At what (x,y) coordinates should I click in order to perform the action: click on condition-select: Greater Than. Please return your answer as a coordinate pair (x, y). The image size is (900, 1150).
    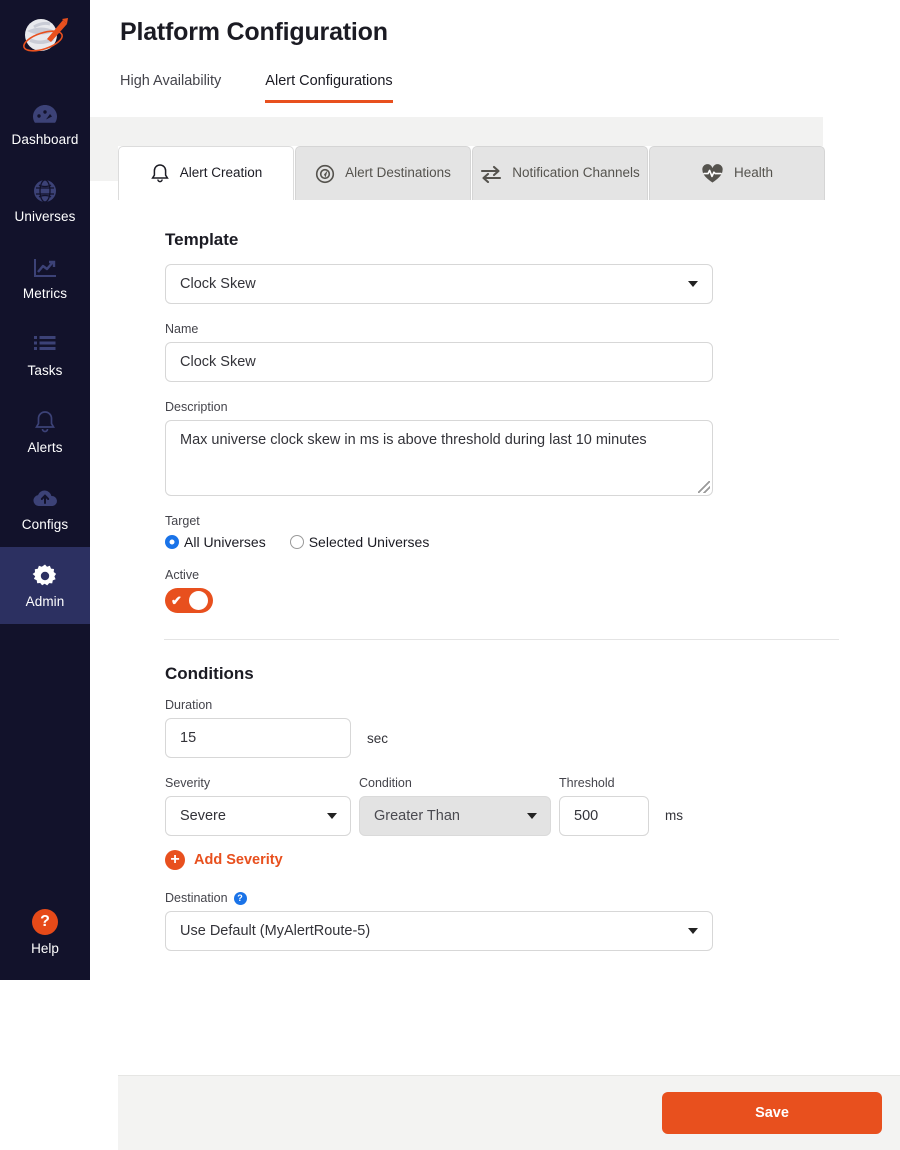
    Looking at the image, I should click on (455, 816).